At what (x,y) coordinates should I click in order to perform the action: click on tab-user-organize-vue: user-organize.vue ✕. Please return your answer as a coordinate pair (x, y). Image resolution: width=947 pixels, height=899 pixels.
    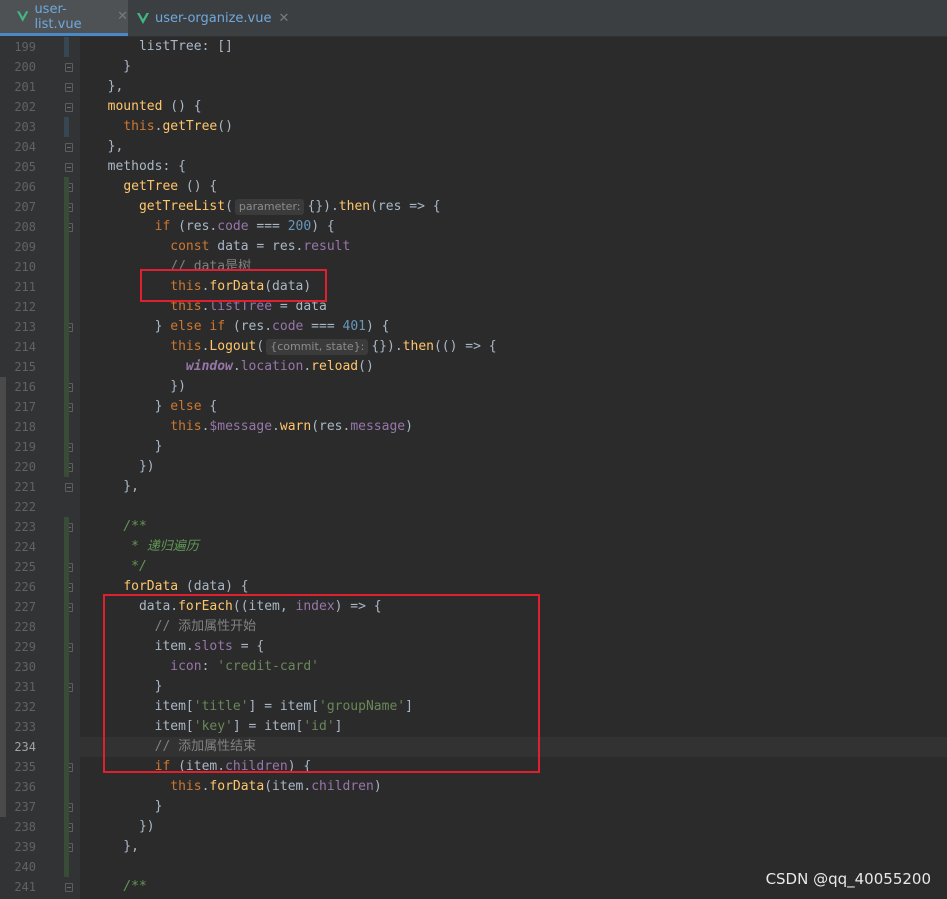
    Looking at the image, I should click on (211, 18).